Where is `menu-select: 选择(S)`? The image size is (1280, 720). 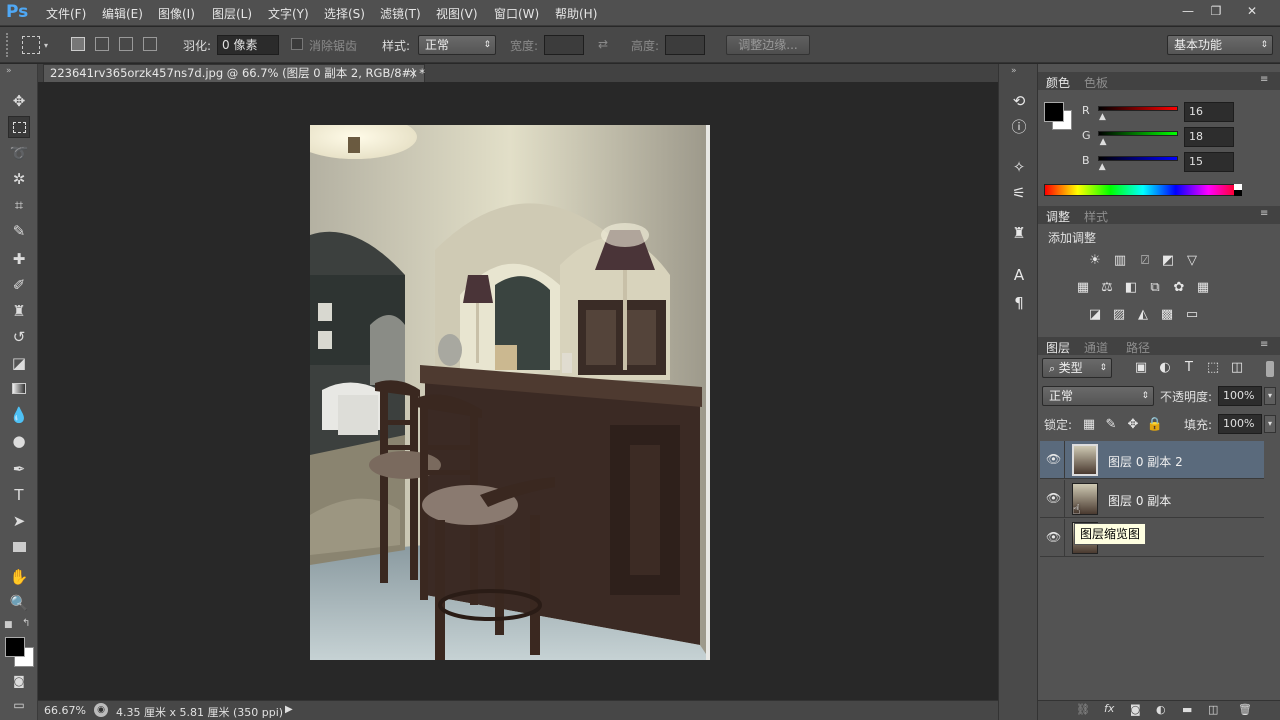 menu-select: 选择(S) is located at coordinates (344, 13).